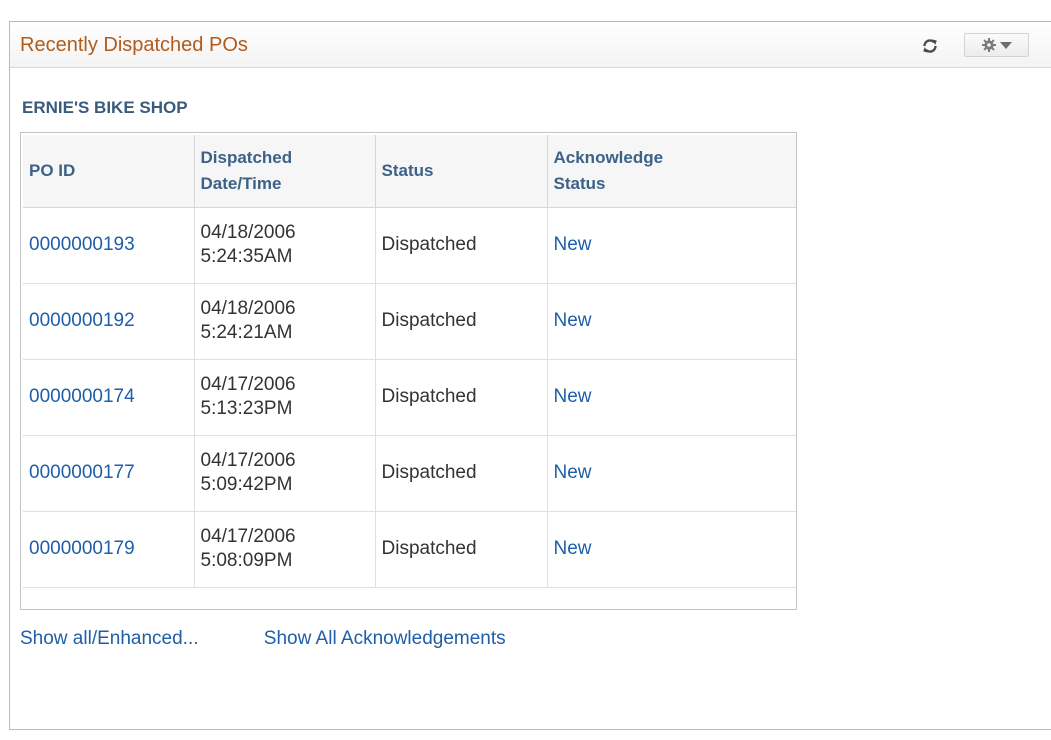  Describe the element at coordinates (285, 245) in the screenshot. I see `dispatched-datetime: 04/18/2006 5:24:35AM` at that location.